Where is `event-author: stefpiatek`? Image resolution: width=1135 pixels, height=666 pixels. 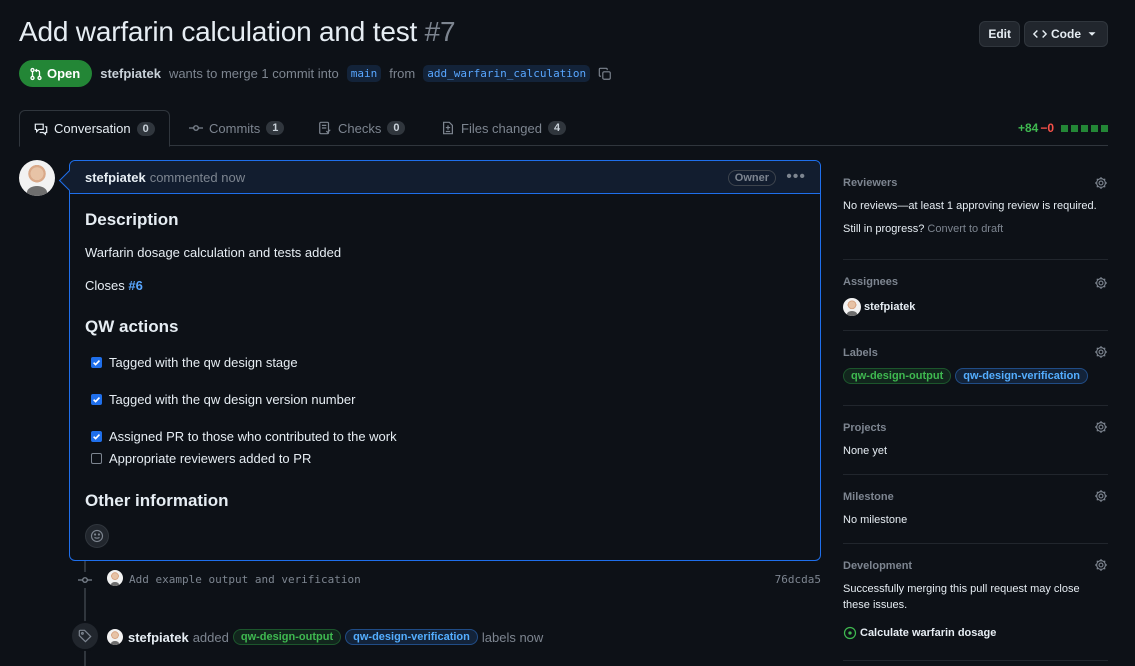 event-author: stefpiatek is located at coordinates (158, 637).